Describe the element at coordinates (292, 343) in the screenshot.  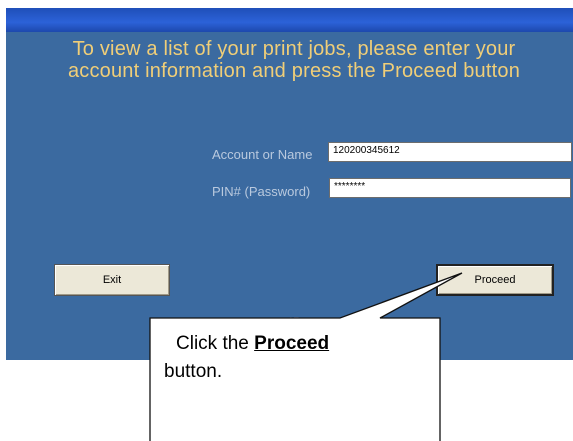
I see `callout-emphasis: Proceed` at that location.